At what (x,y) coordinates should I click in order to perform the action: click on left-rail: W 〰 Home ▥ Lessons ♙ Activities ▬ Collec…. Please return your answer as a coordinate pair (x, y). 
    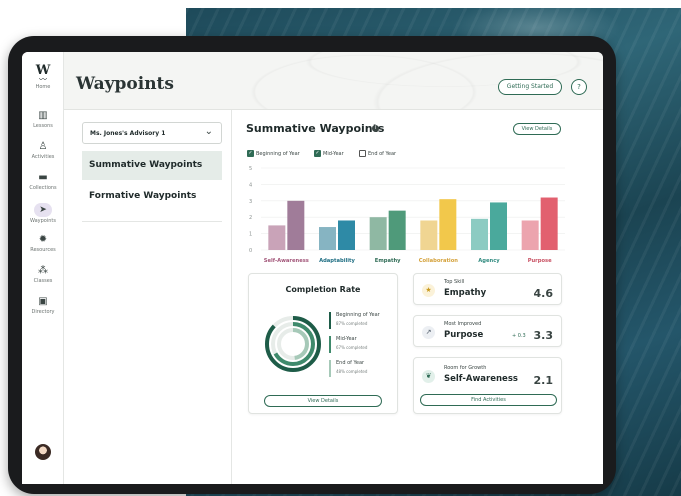
    Looking at the image, I should click on (43, 268).